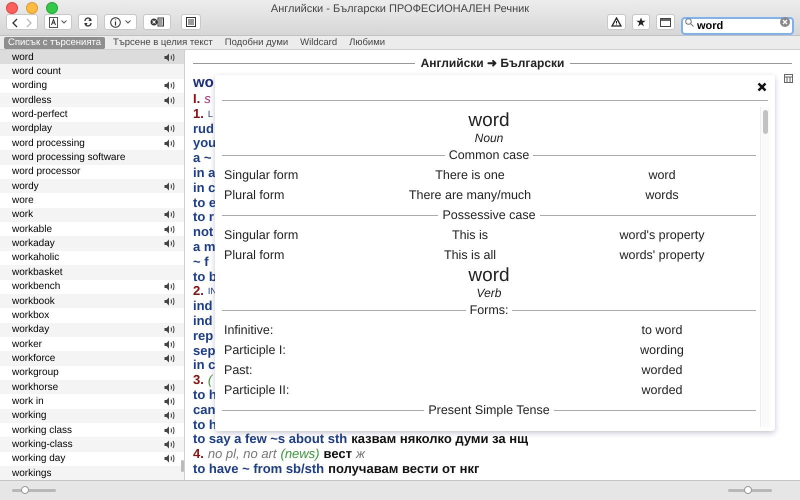 This screenshot has height=500, width=800. What do you see at coordinates (58, 22) in the screenshot?
I see `document-dropdown-button` at bounding box center [58, 22].